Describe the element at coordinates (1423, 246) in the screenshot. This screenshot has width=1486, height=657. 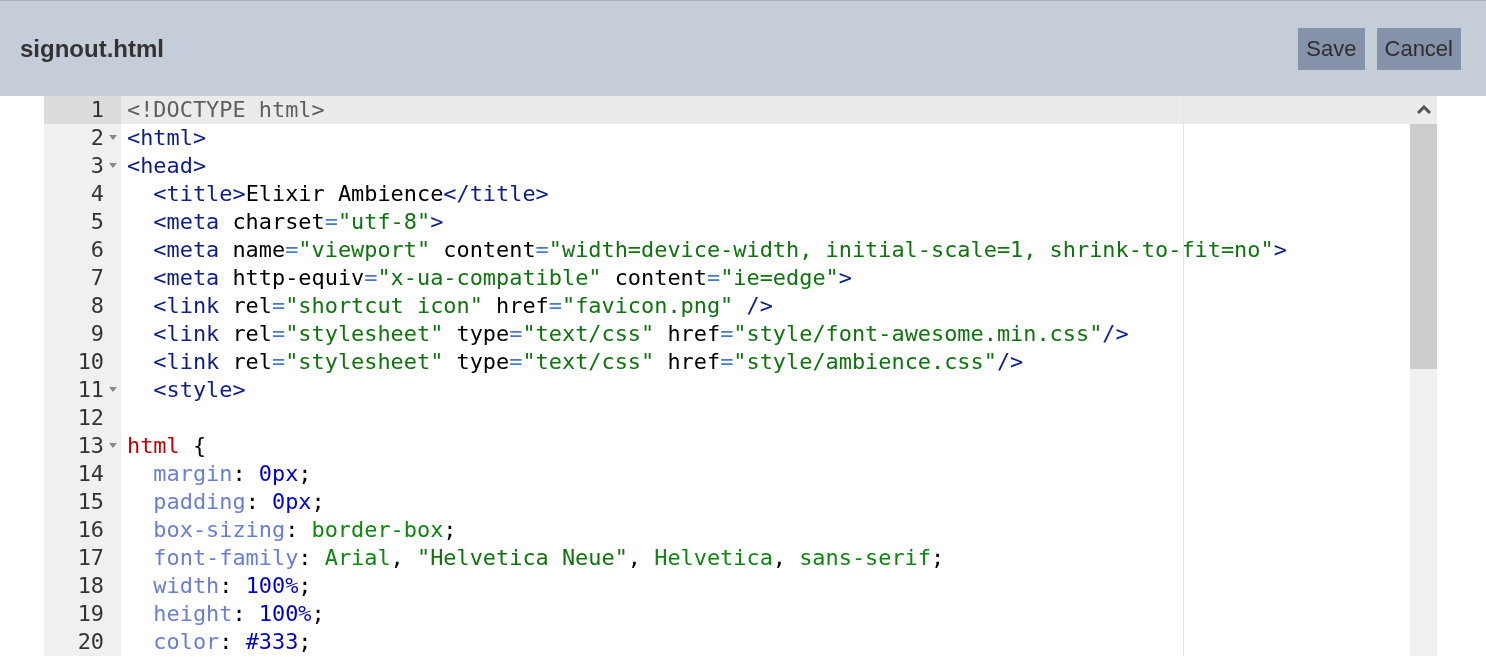
I see `scrollbar-thumb` at that location.